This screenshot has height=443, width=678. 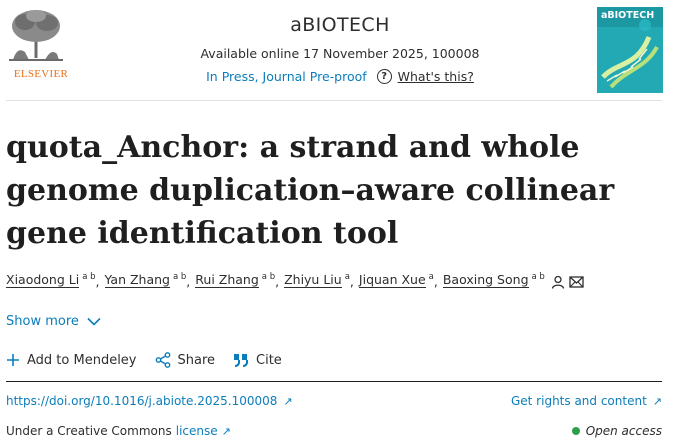 I want to click on author-name: Xiaodong Li, so click(x=43, y=280).